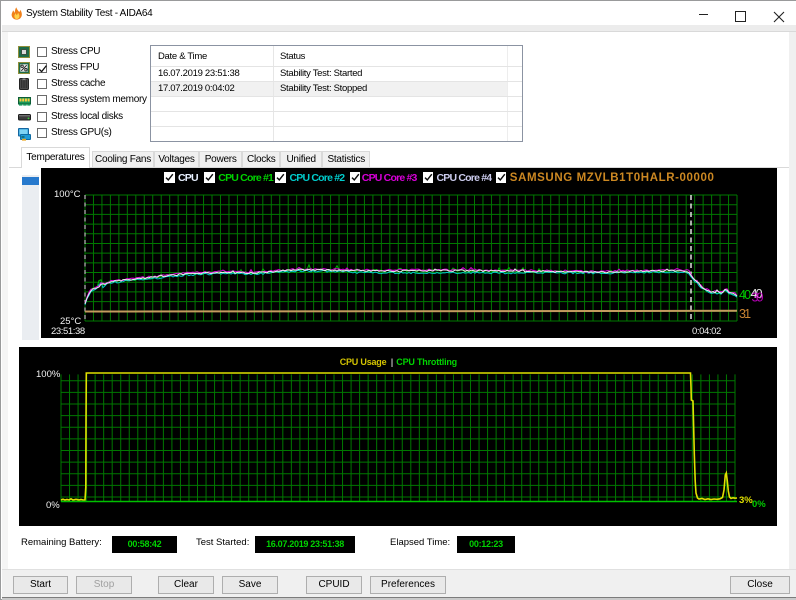 This screenshot has width=796, height=600. Describe the element at coordinates (48, 374) in the screenshot. I see `svg-text: 100%` at that location.